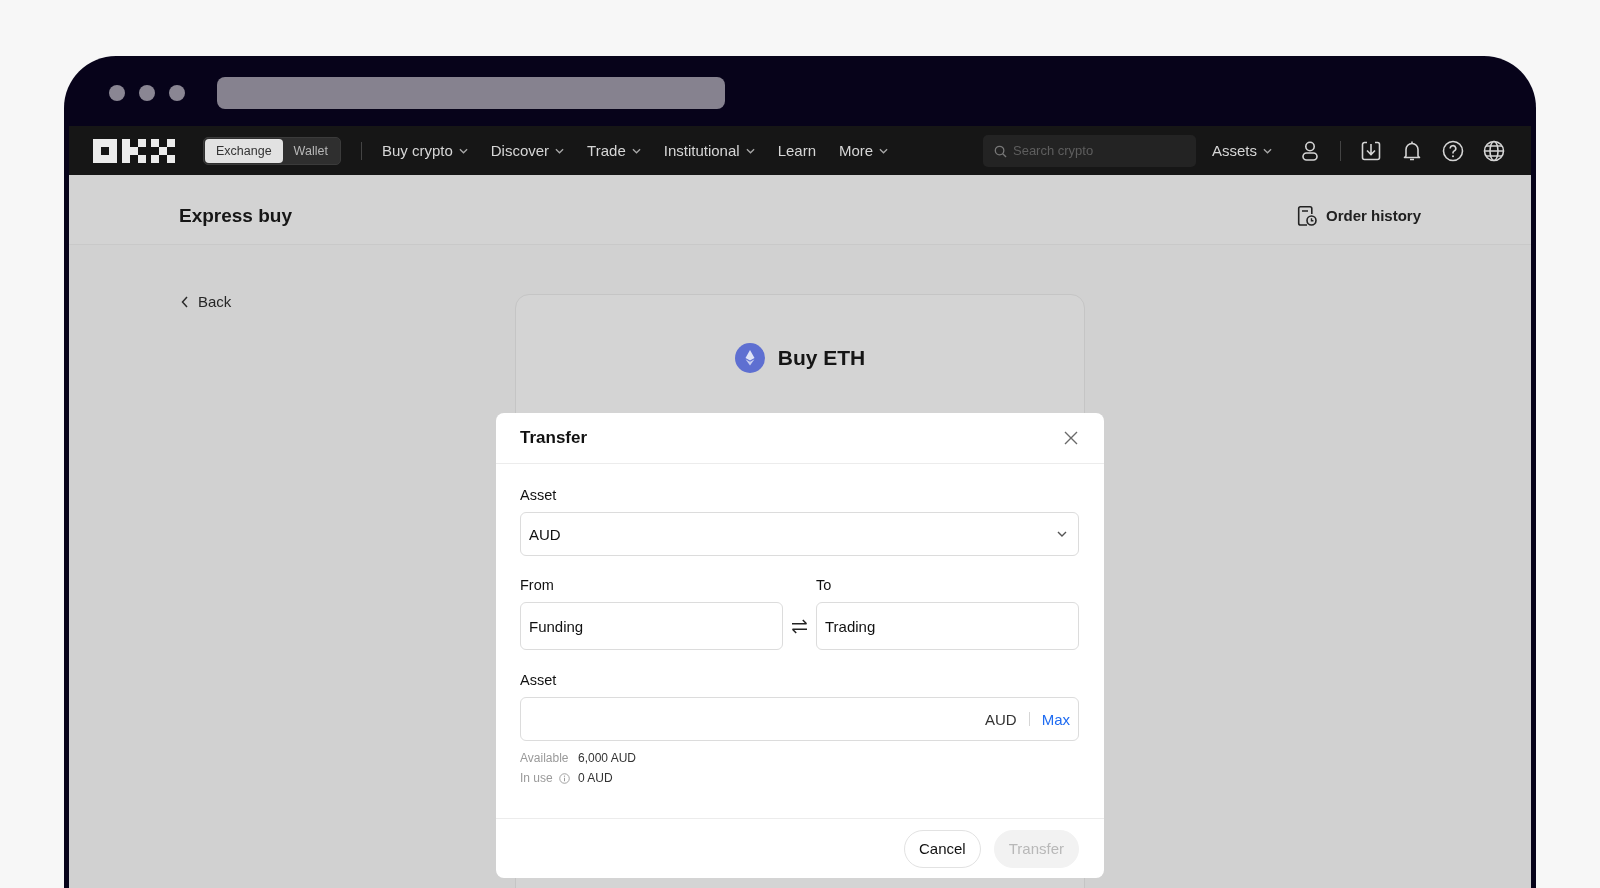  I want to click on balance-label: Available, so click(544, 758).